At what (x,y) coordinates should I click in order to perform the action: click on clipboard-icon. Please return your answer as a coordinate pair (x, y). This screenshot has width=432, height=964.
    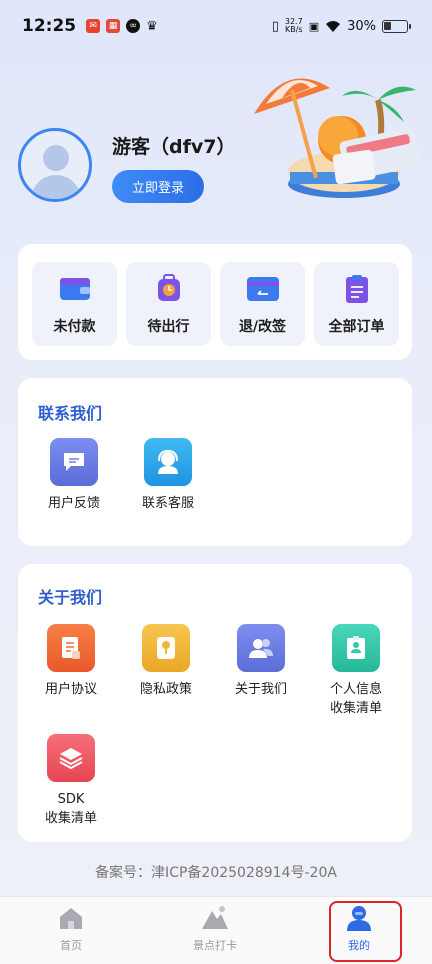
    Looking at the image, I should click on (356, 289).